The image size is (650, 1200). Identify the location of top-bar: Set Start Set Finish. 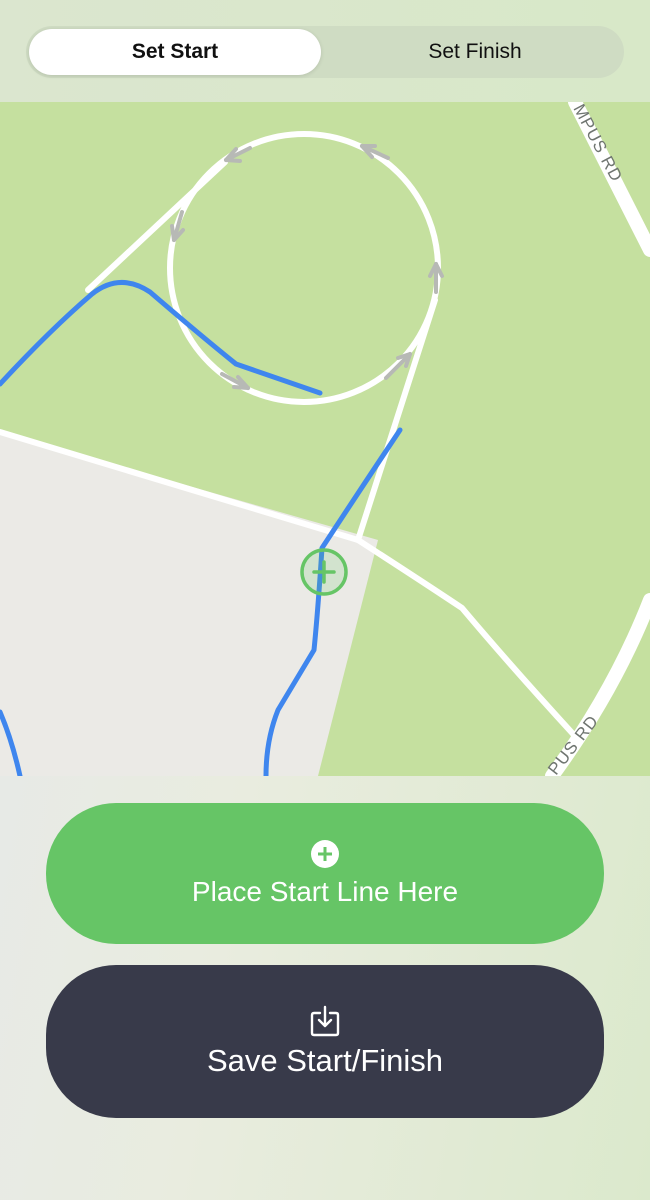
(325, 51).